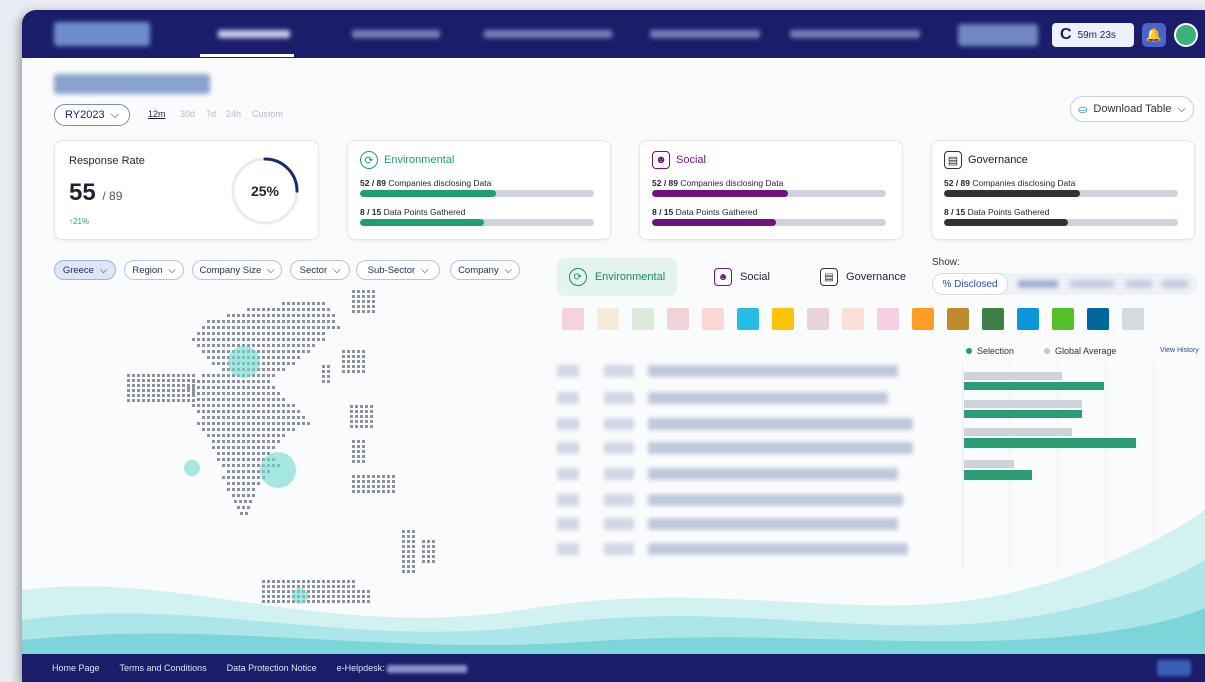  Describe the element at coordinates (742, 277) in the screenshot. I see `tab-social: ☻ Social` at that location.